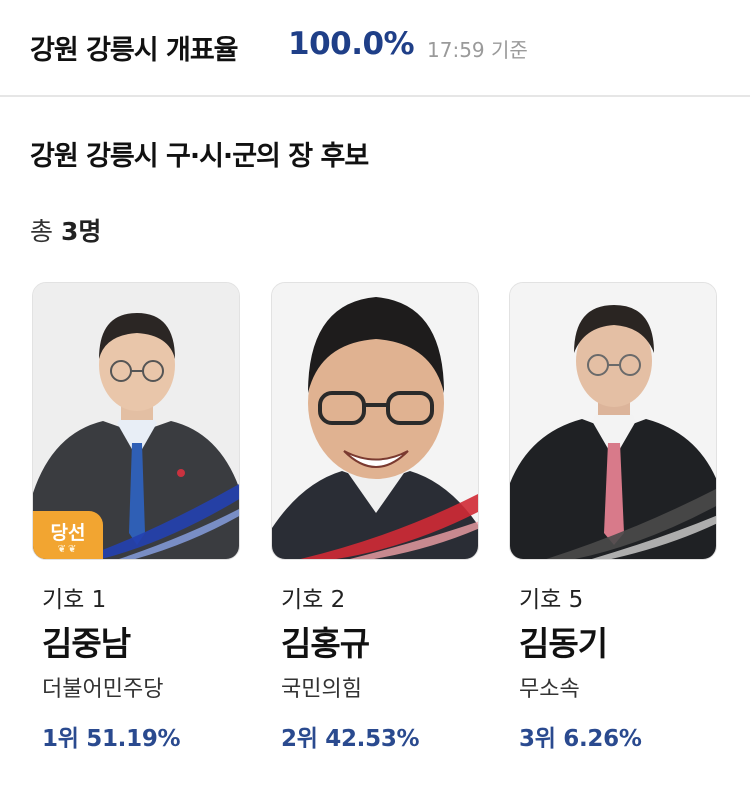 The image size is (750, 795). Describe the element at coordinates (350, 739) in the screenshot. I see `candidate-result: 2위 42.53%` at that location.